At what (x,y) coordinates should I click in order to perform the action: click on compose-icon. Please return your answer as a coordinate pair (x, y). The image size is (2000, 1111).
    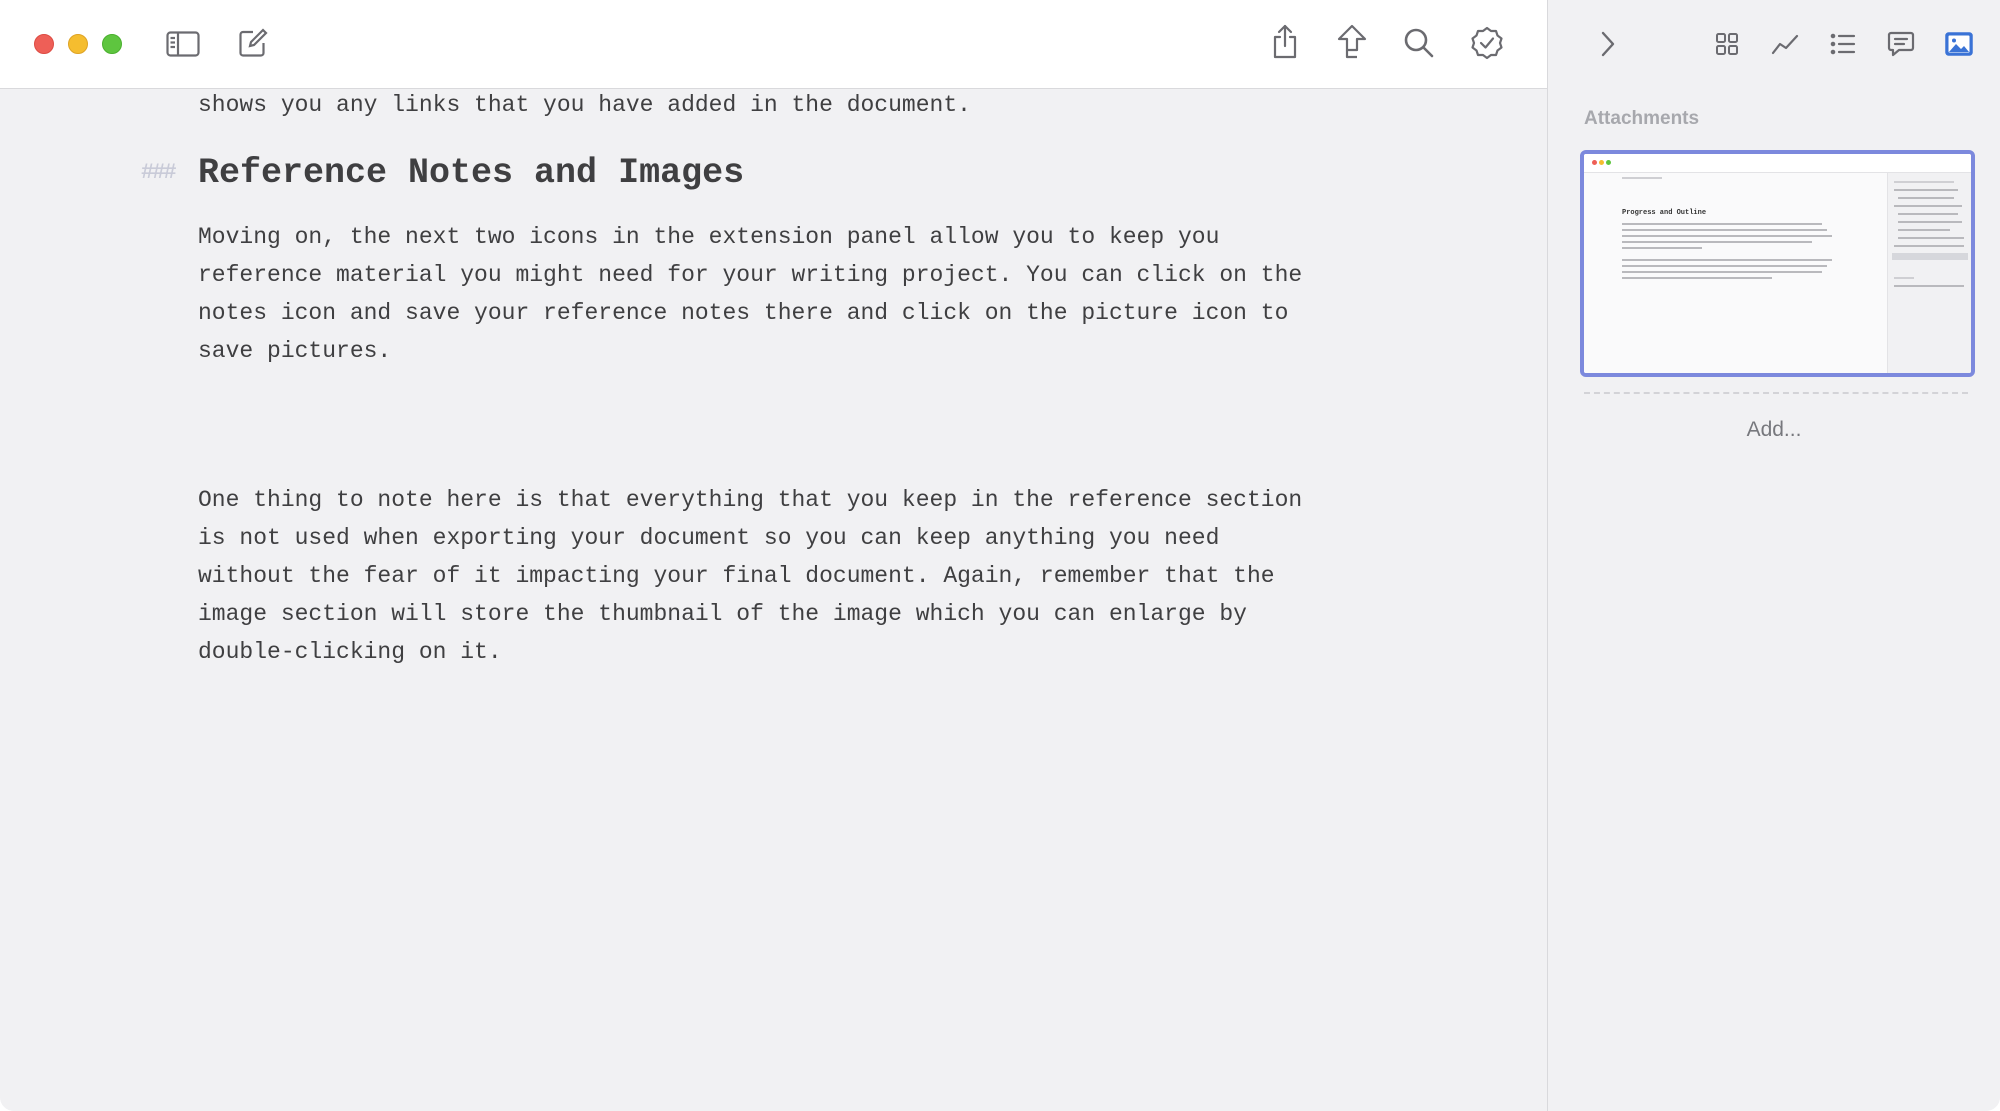
    Looking at the image, I should click on (253, 43).